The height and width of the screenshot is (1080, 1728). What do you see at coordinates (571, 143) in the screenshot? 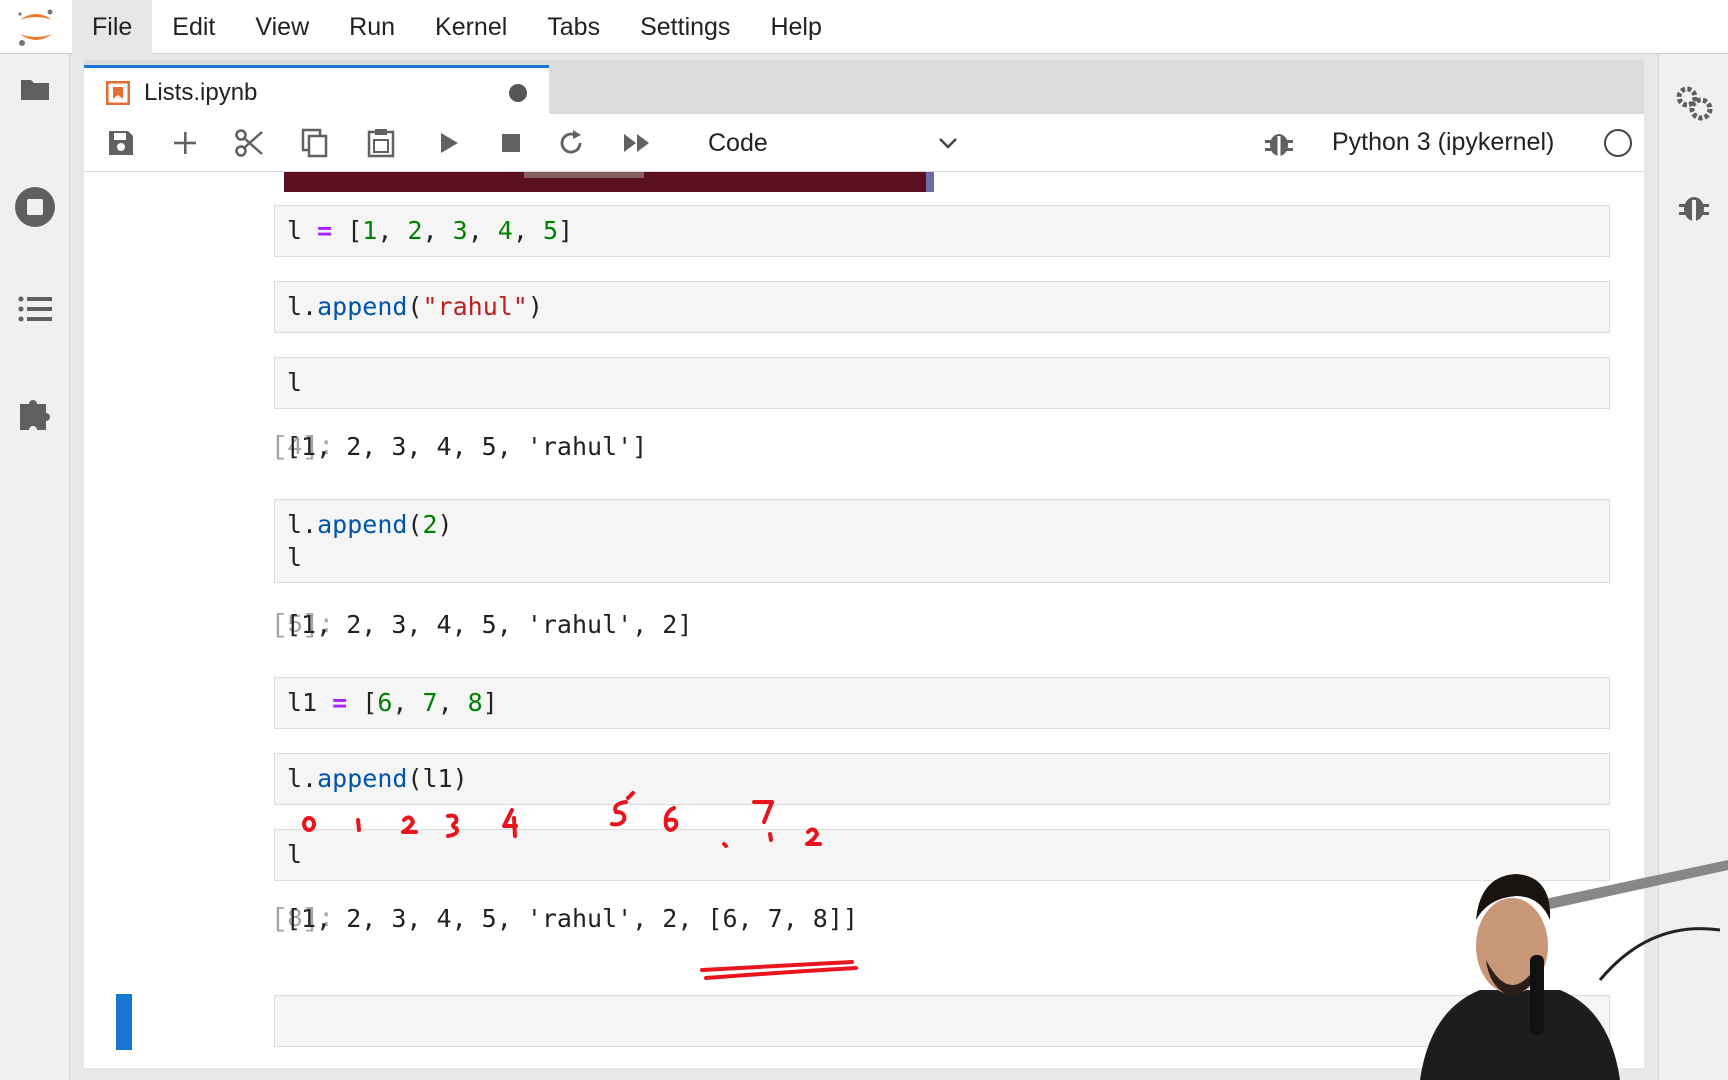
I see `restart-icon` at bounding box center [571, 143].